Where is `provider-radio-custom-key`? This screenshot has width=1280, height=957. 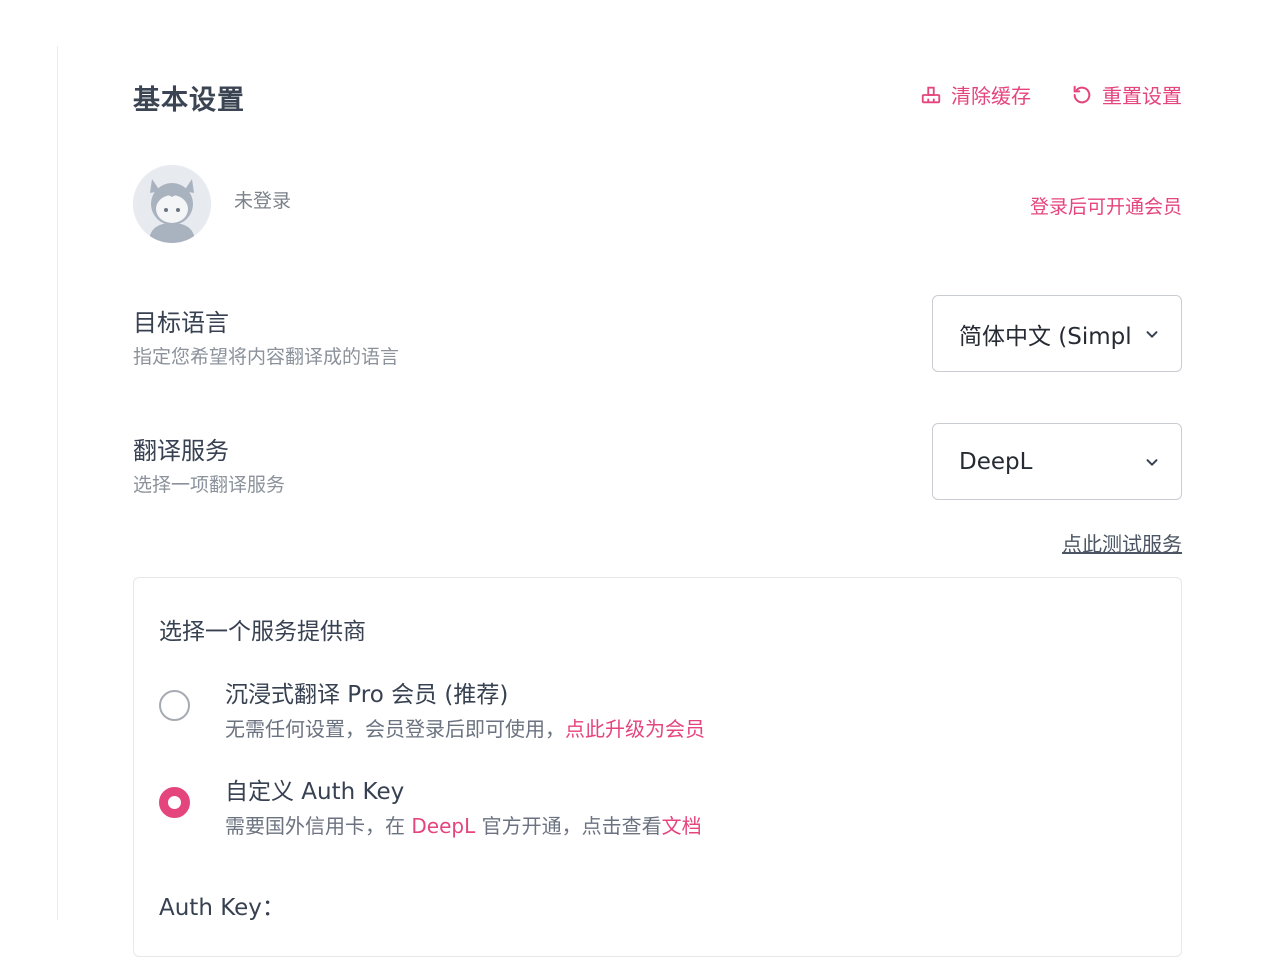
provider-radio-custom-key is located at coordinates (174, 802).